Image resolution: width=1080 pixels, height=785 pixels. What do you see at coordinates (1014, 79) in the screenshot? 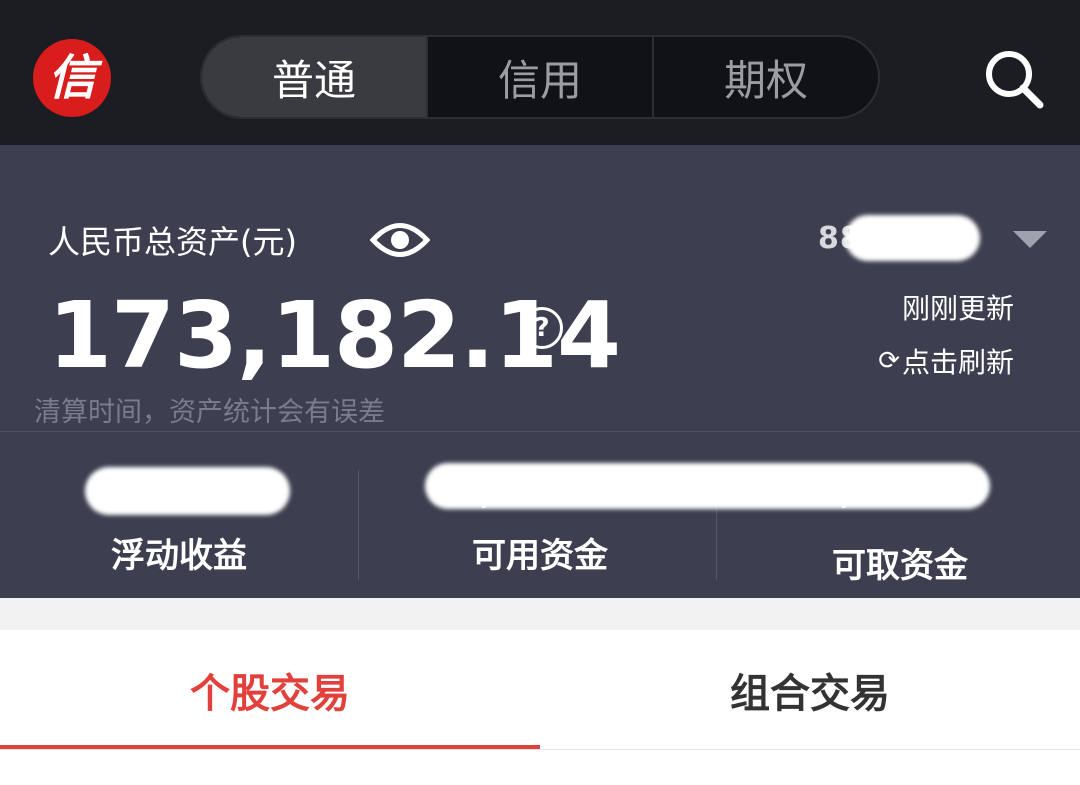
I see `search-icon` at bounding box center [1014, 79].